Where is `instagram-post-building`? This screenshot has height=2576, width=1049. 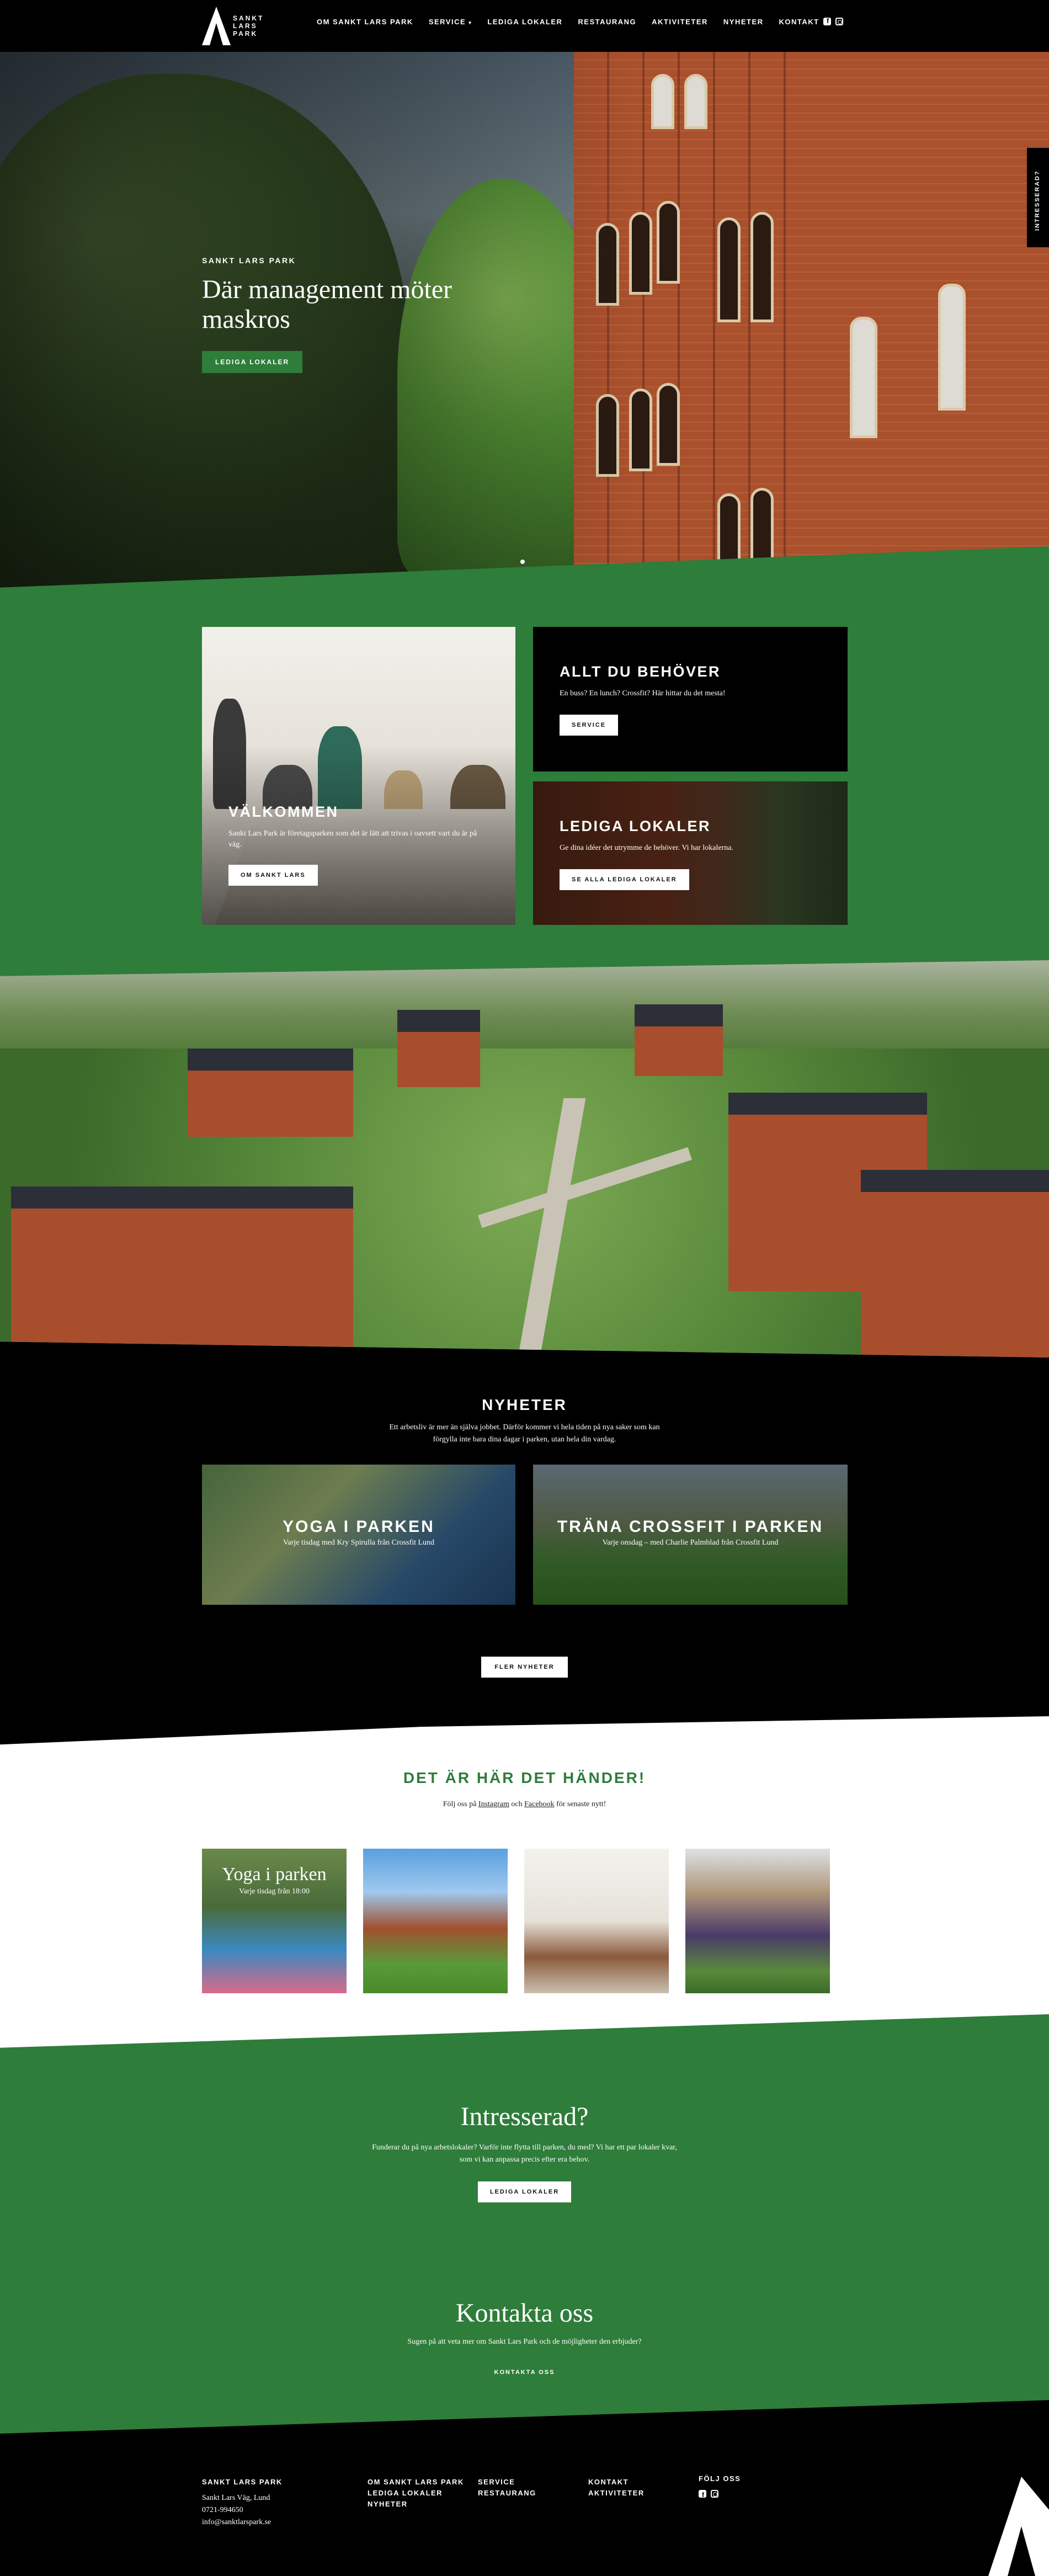 instagram-post-building is located at coordinates (435, 1921).